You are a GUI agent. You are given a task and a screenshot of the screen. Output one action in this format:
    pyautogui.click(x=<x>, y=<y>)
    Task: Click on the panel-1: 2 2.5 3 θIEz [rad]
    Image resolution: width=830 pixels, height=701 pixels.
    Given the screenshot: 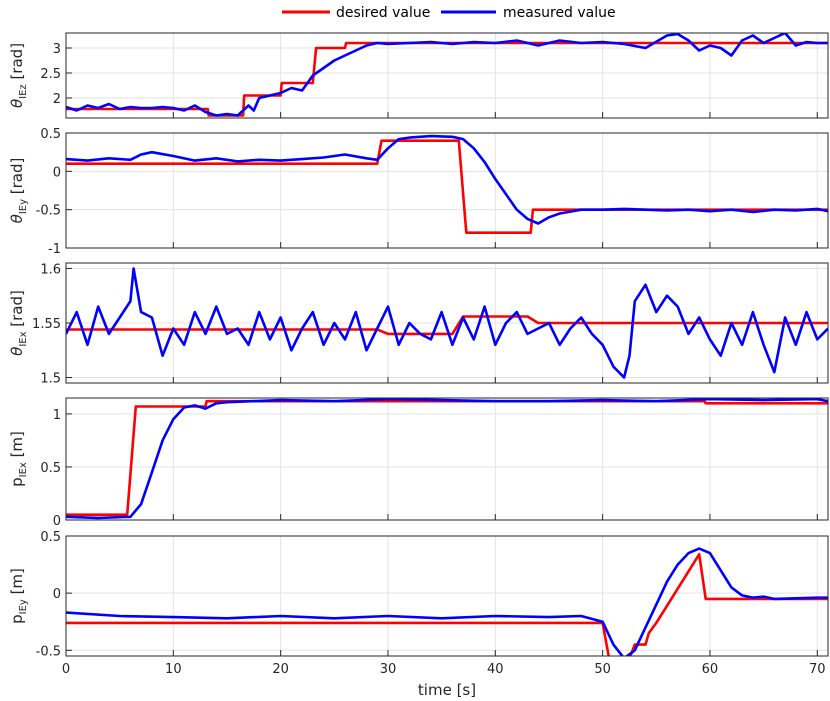 What is the action you would take?
    pyautogui.click(x=418, y=75)
    